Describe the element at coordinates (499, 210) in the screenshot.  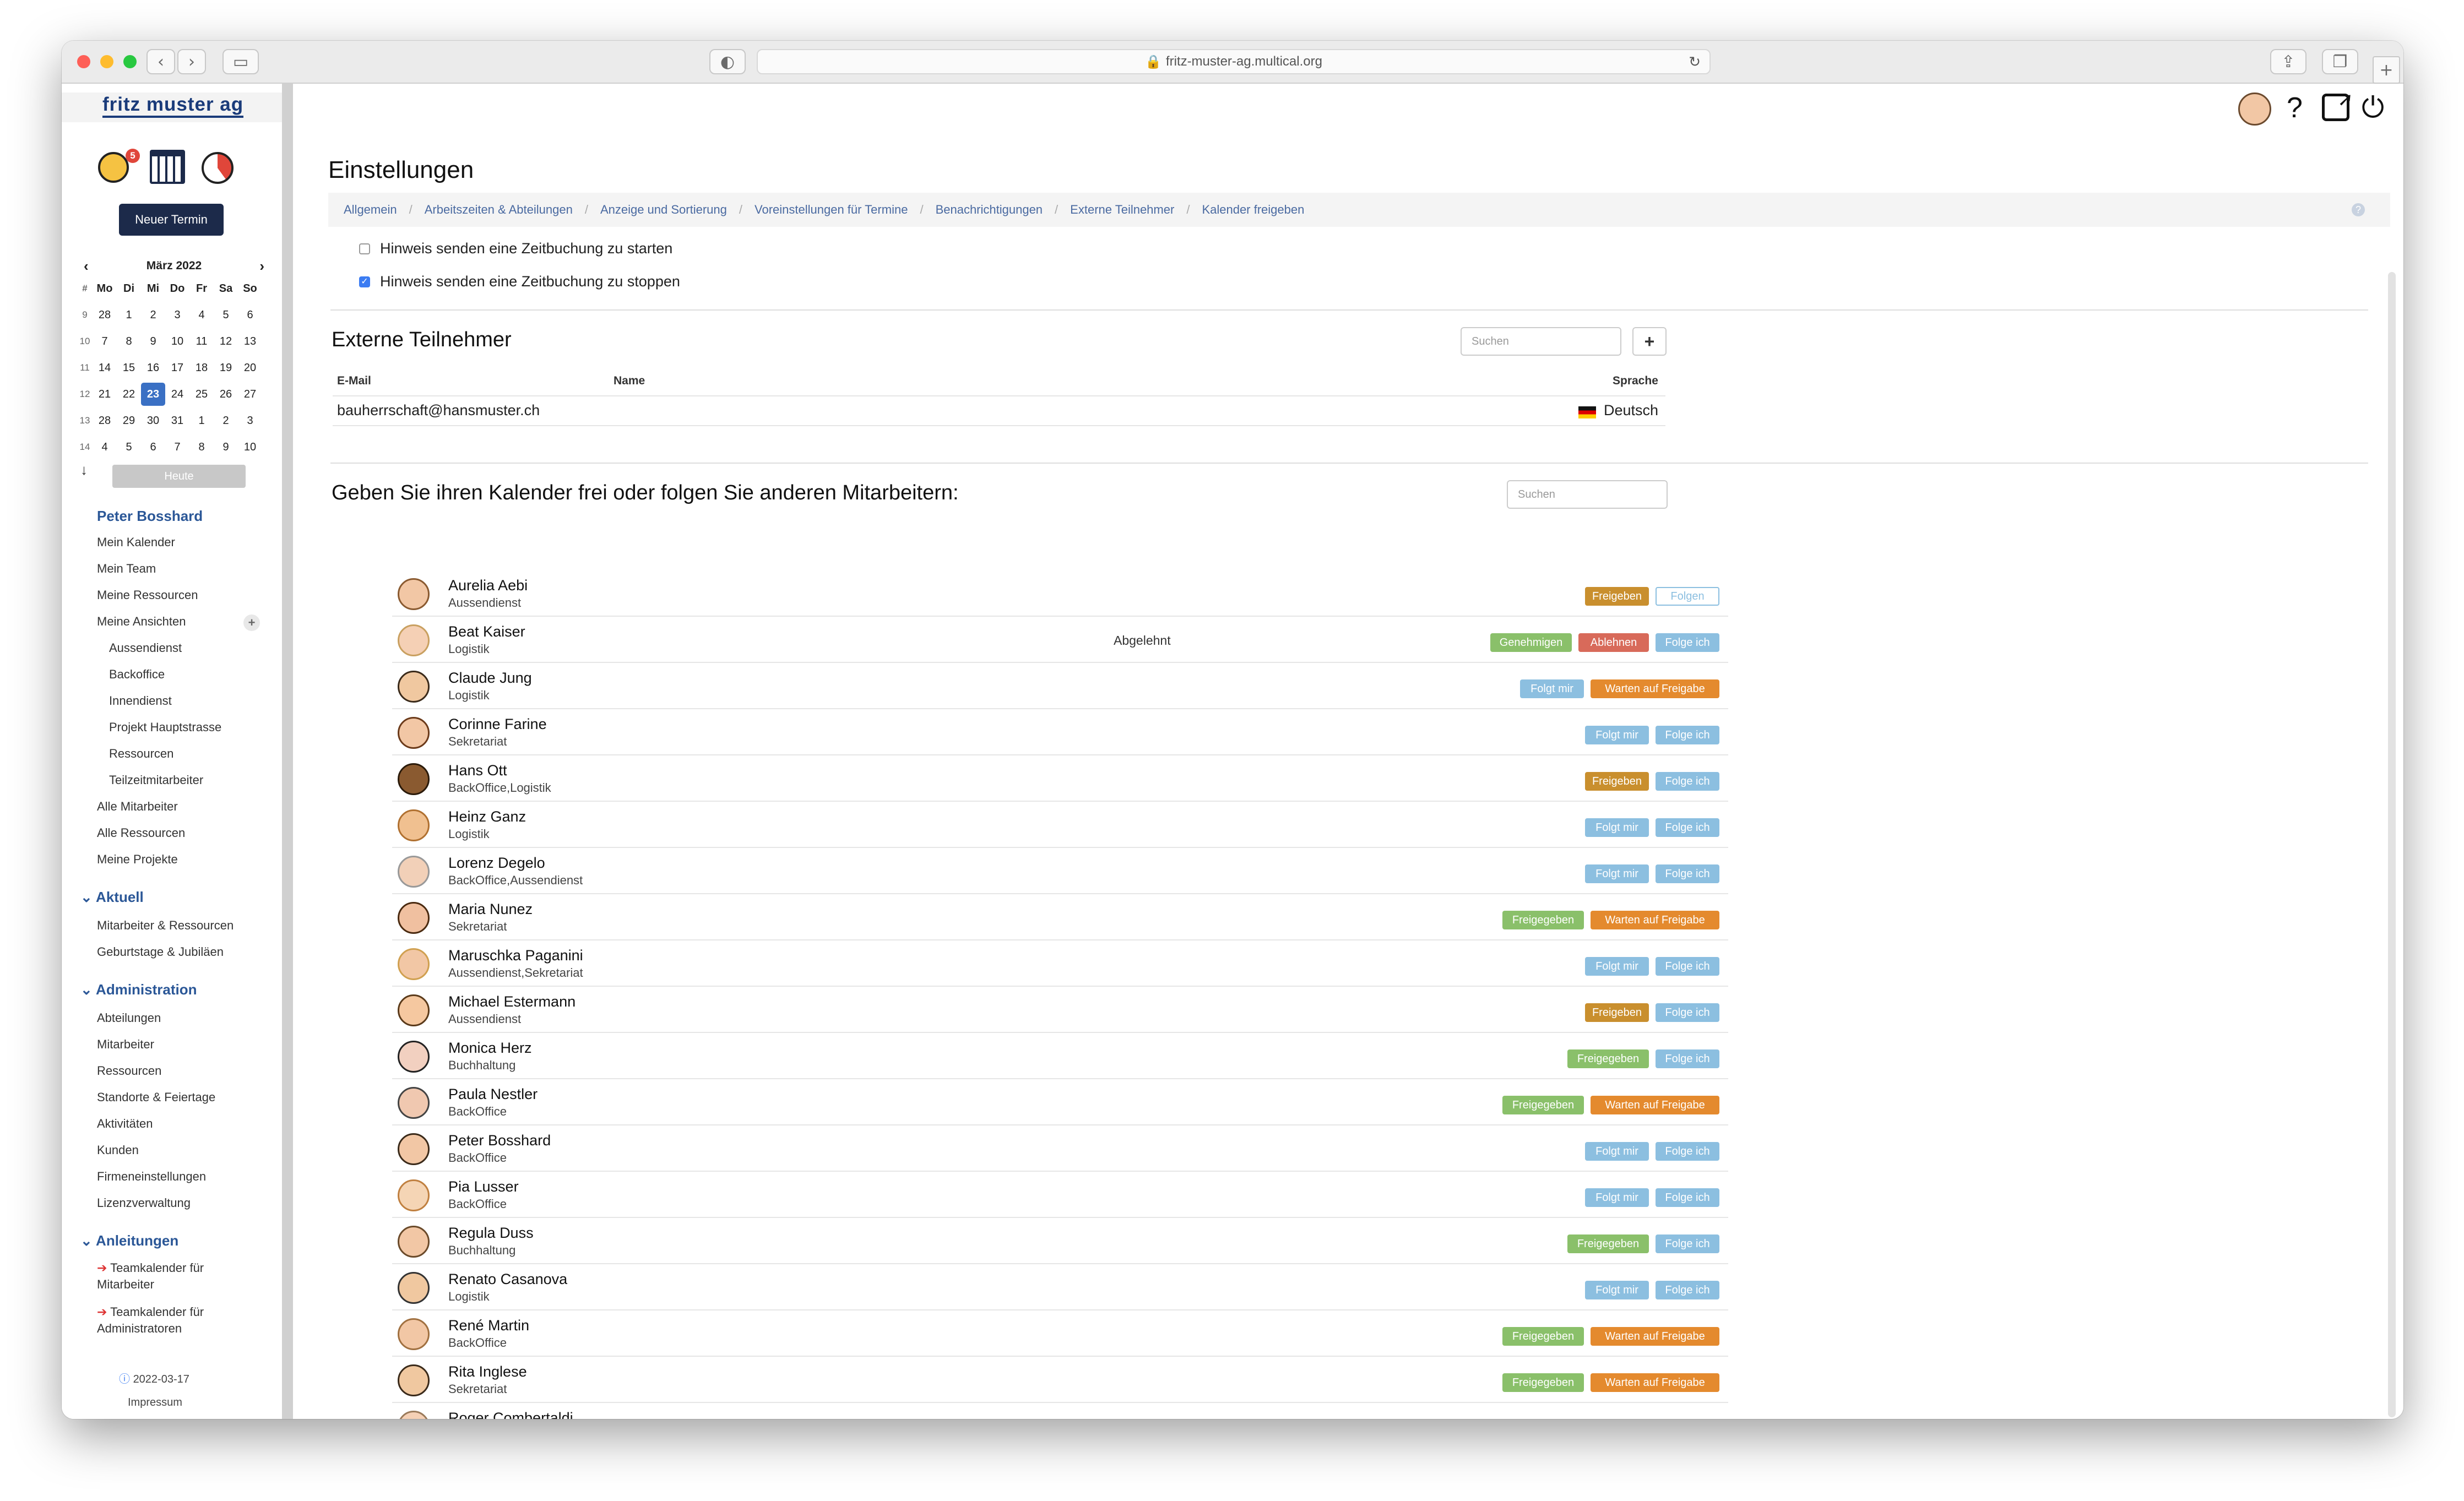
I see `tab-working-hours: Arbeitszeiten & Abteilungen` at that location.